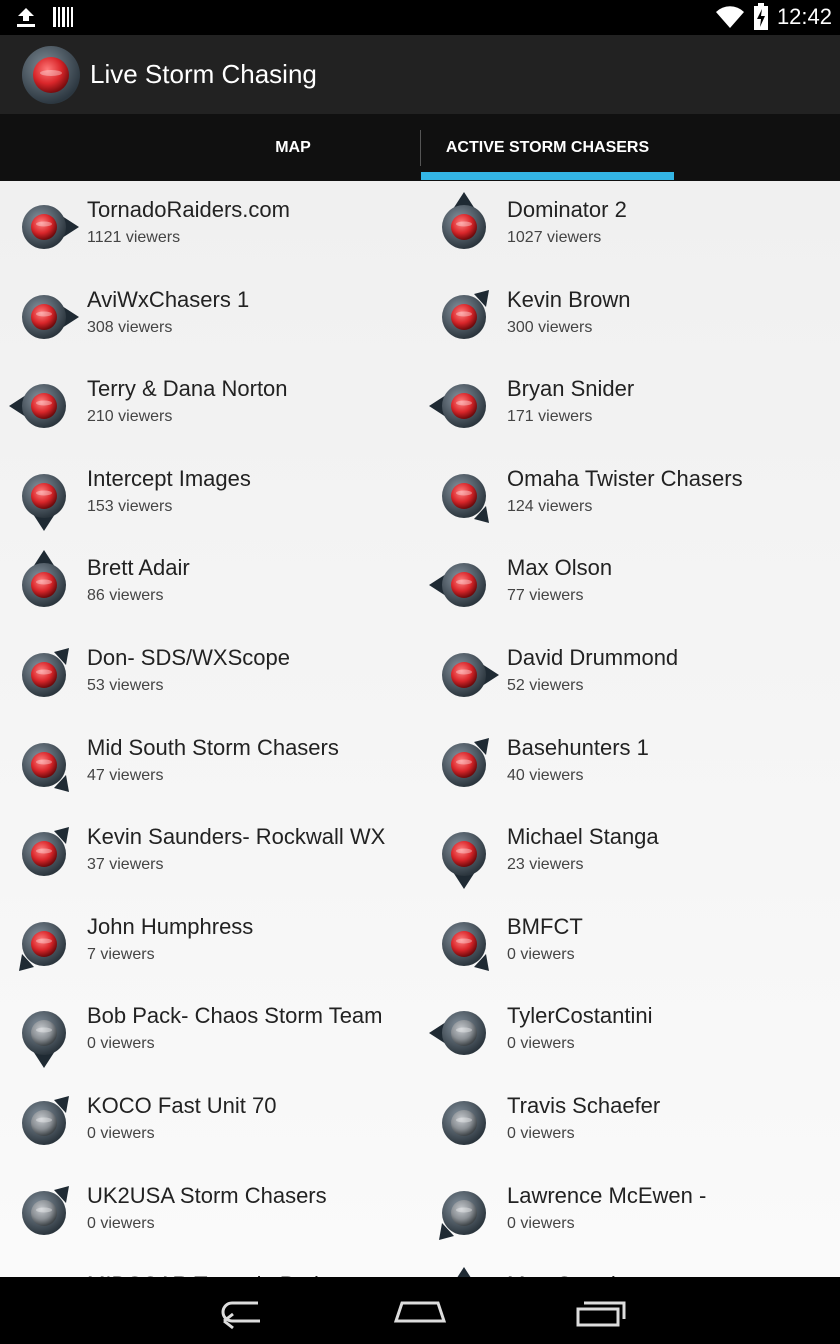 The width and height of the screenshot is (840, 1344). I want to click on chaser-name: Omaha Twister Chasers, so click(625, 478).